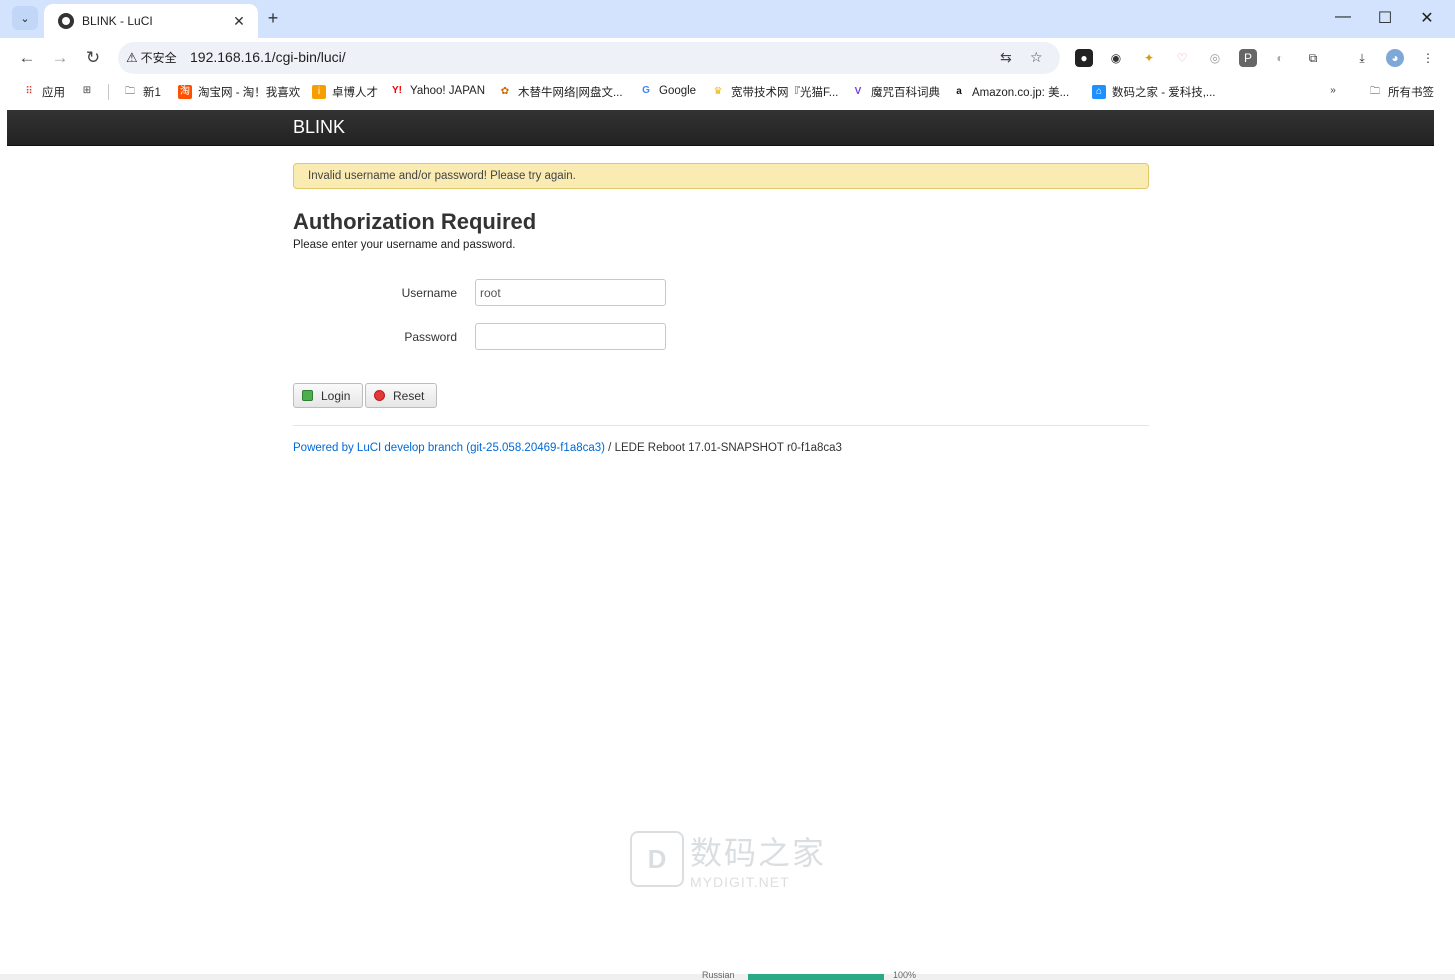 The height and width of the screenshot is (980, 1455). What do you see at coordinates (1385, 18) in the screenshot?
I see `maximize-button: ☐` at bounding box center [1385, 18].